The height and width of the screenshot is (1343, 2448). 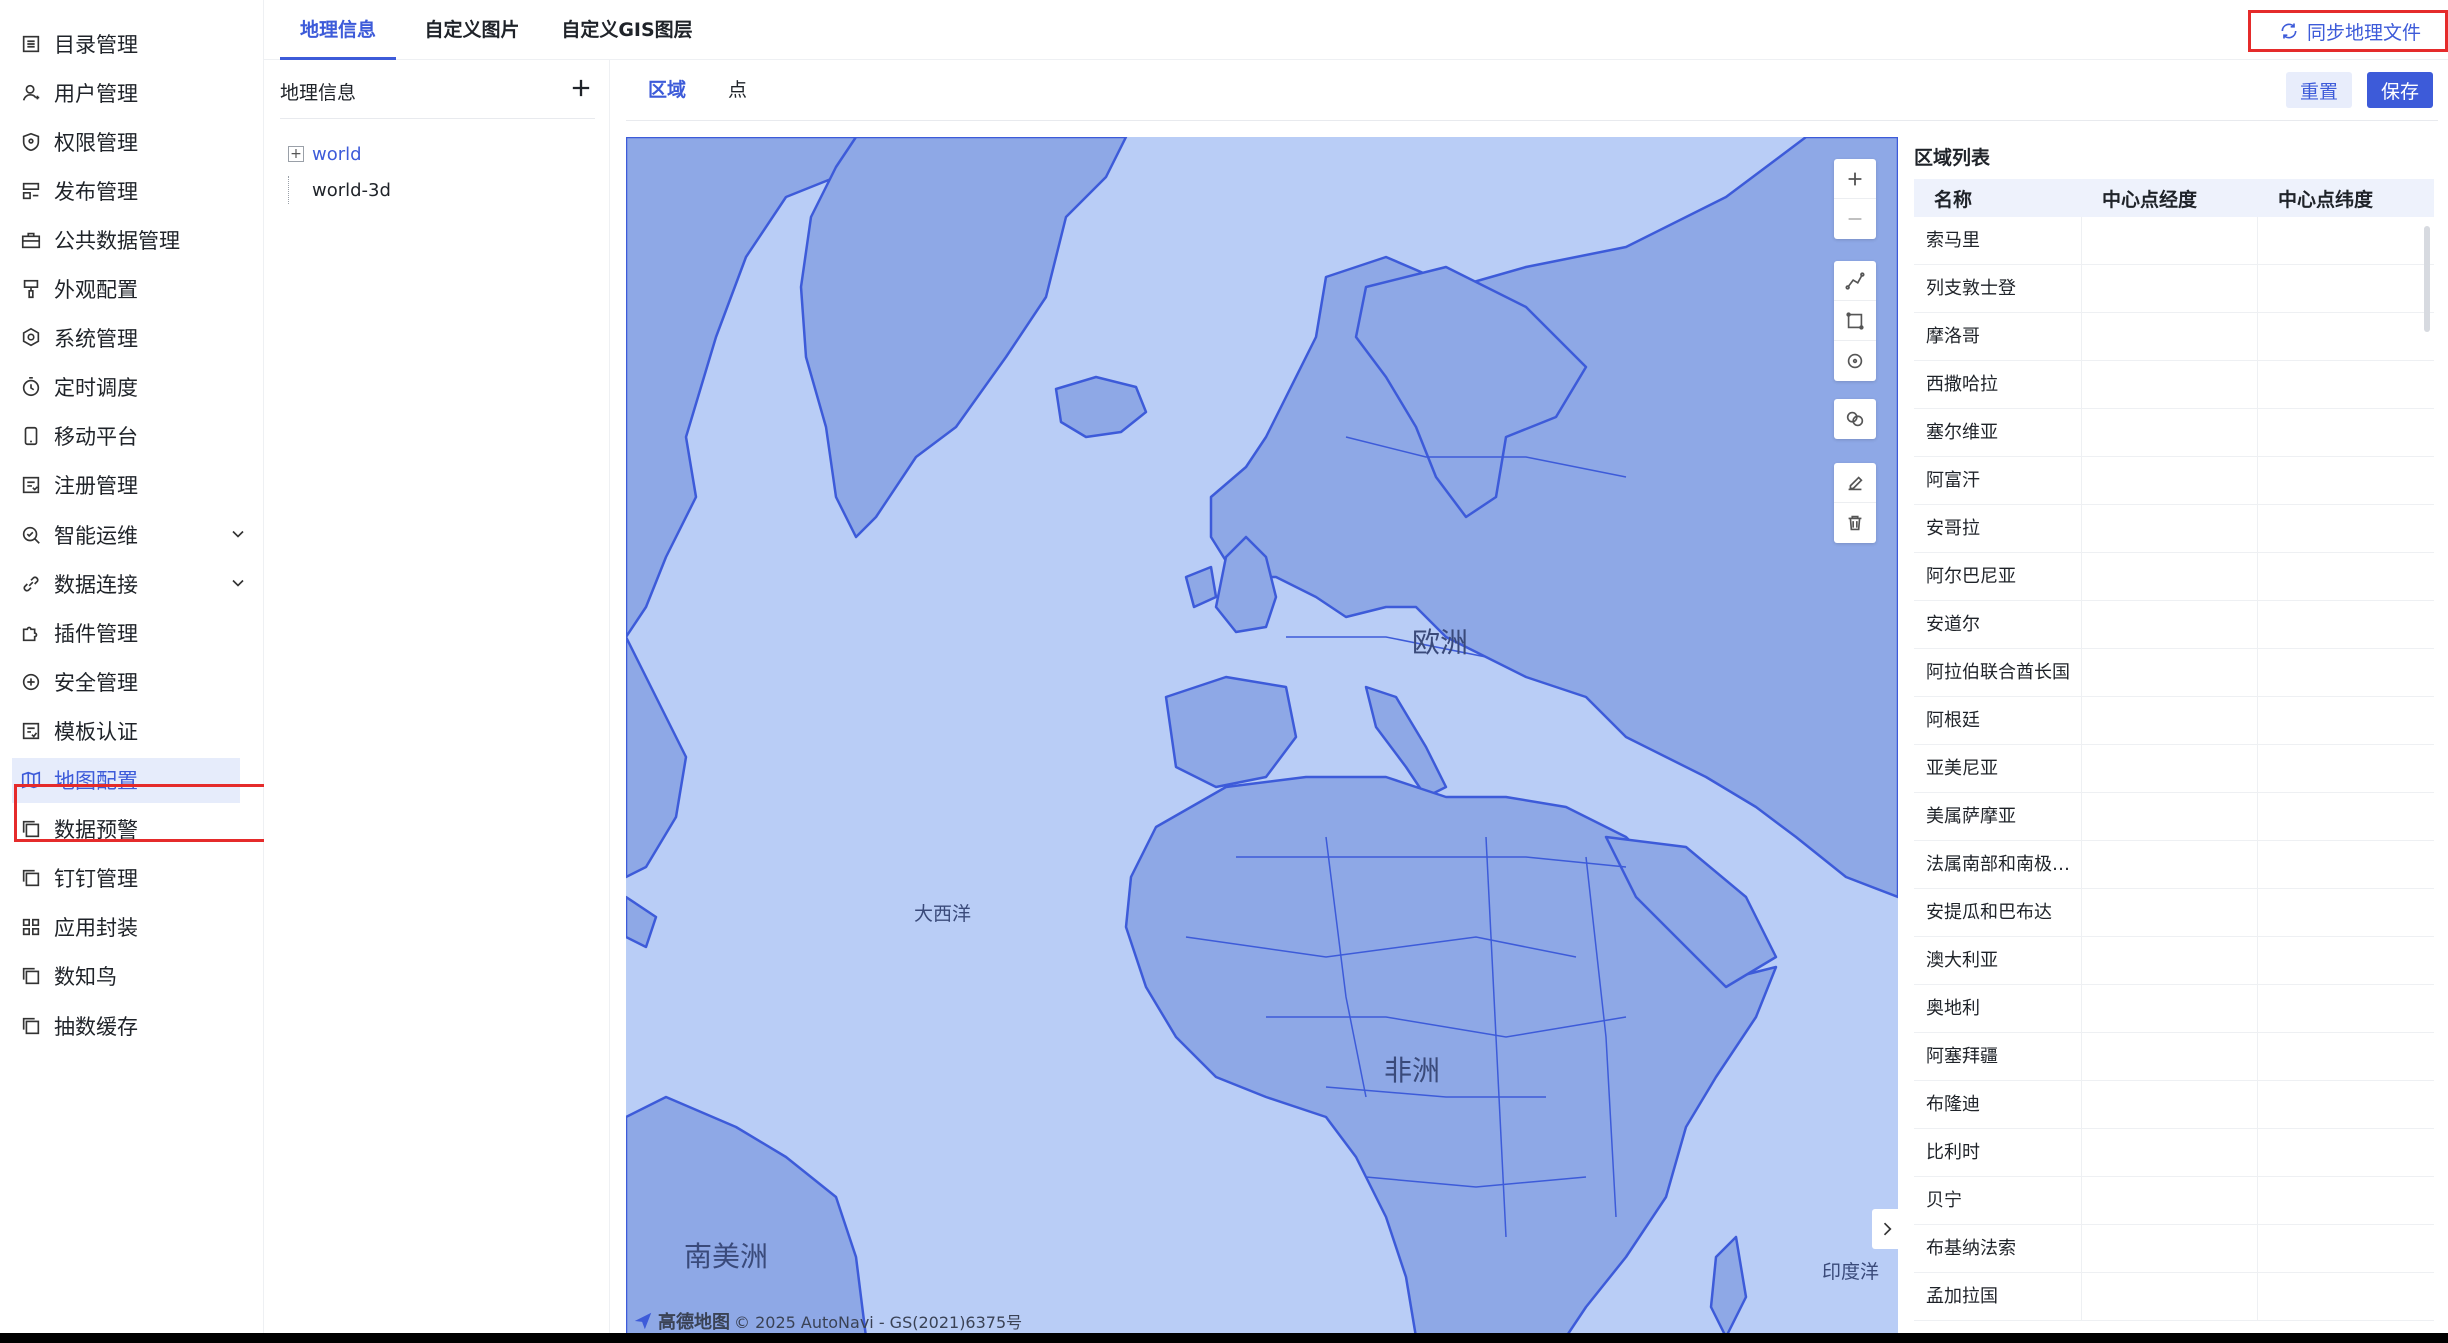 I want to click on table-row: 安提瓜和巴布达, so click(x=2174, y=912).